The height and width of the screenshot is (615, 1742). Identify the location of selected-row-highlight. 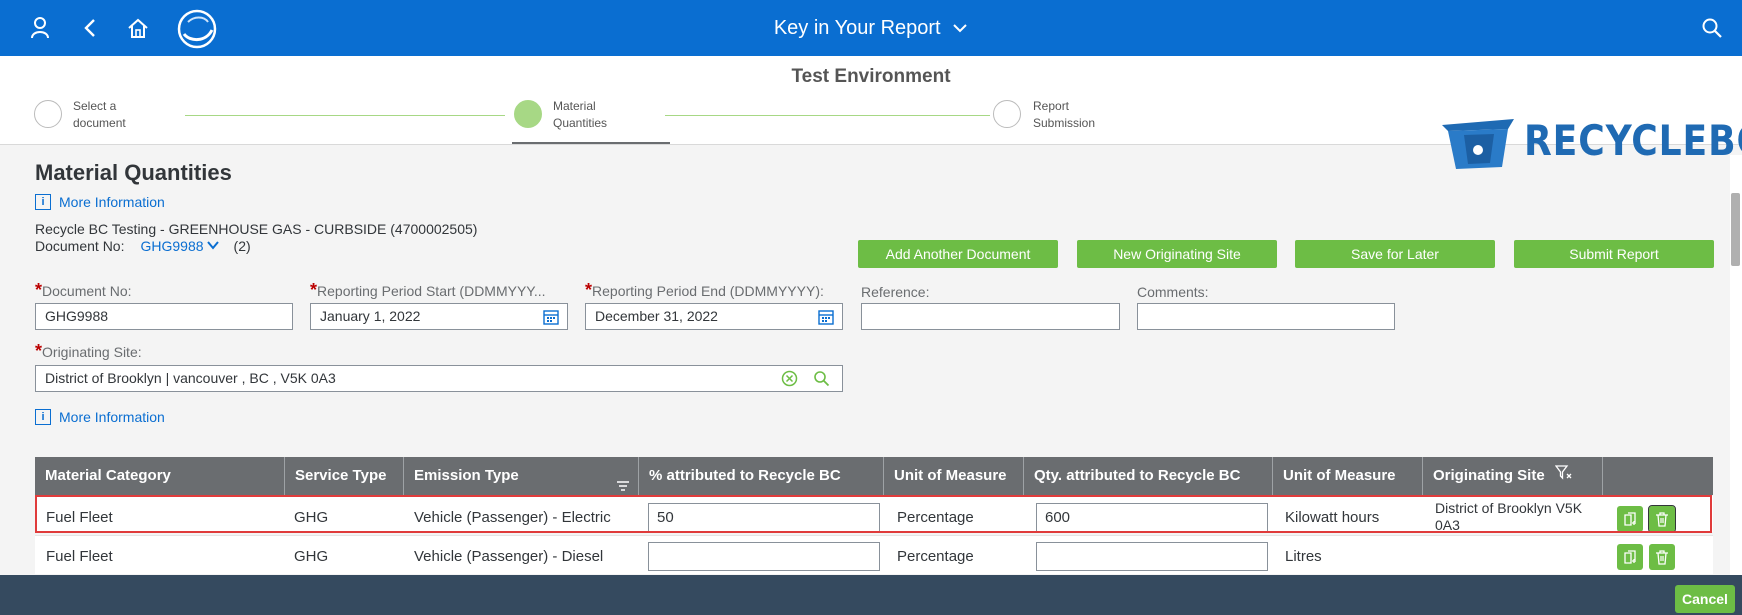
(873, 514).